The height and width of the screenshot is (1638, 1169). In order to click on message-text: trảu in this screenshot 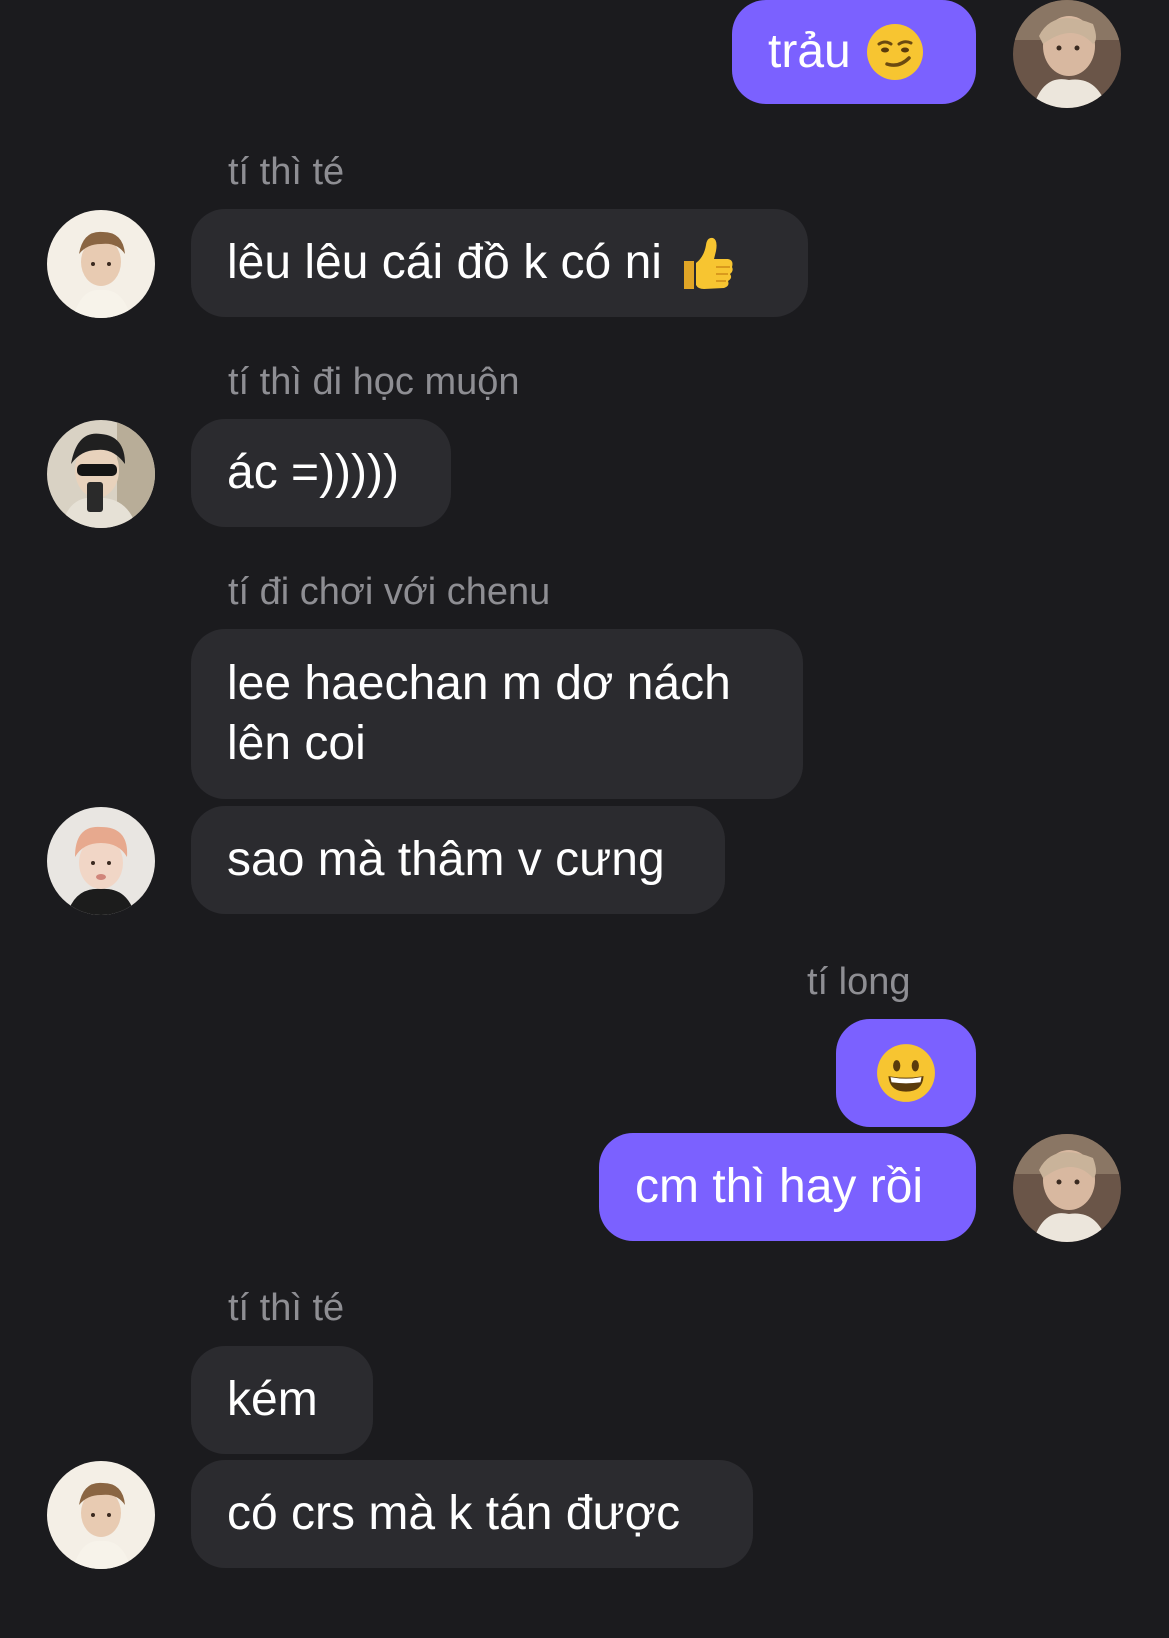, I will do `click(809, 51)`.